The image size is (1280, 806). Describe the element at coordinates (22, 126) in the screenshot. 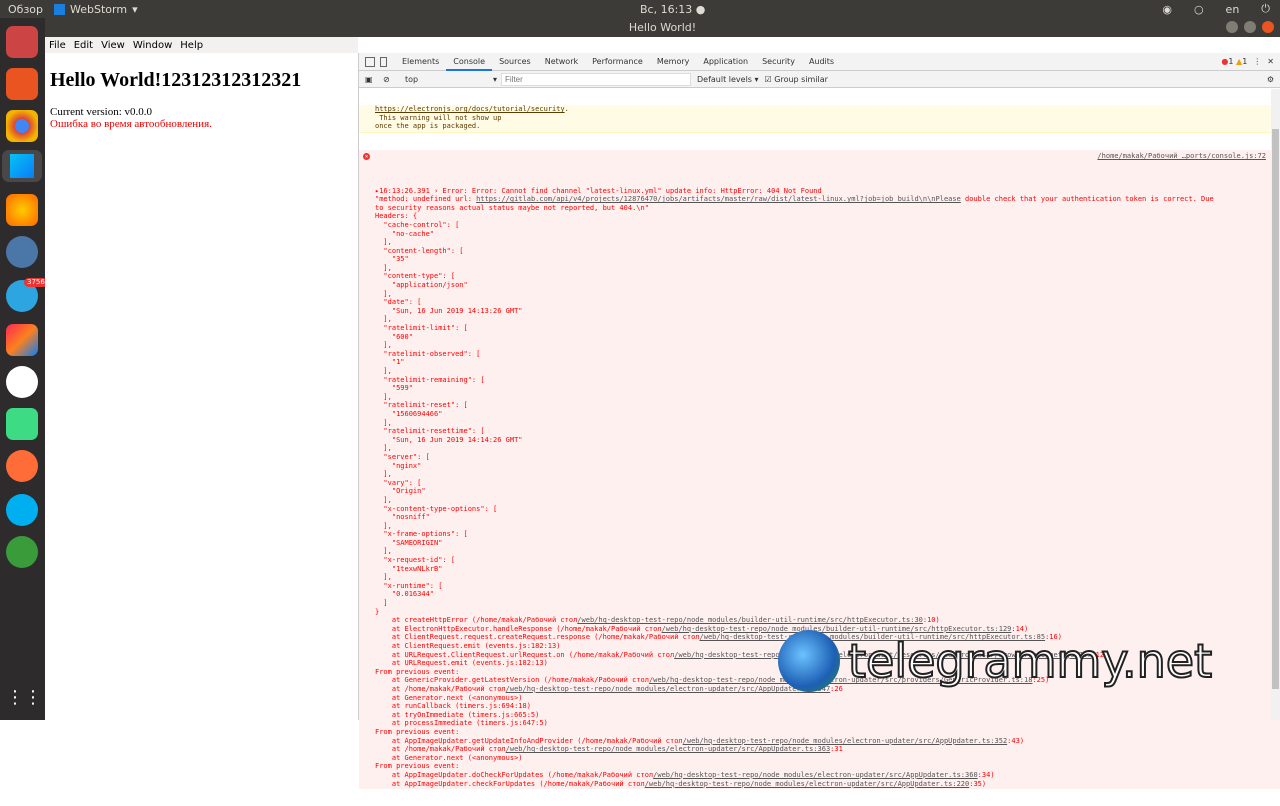

I see `chrome-icon` at that location.